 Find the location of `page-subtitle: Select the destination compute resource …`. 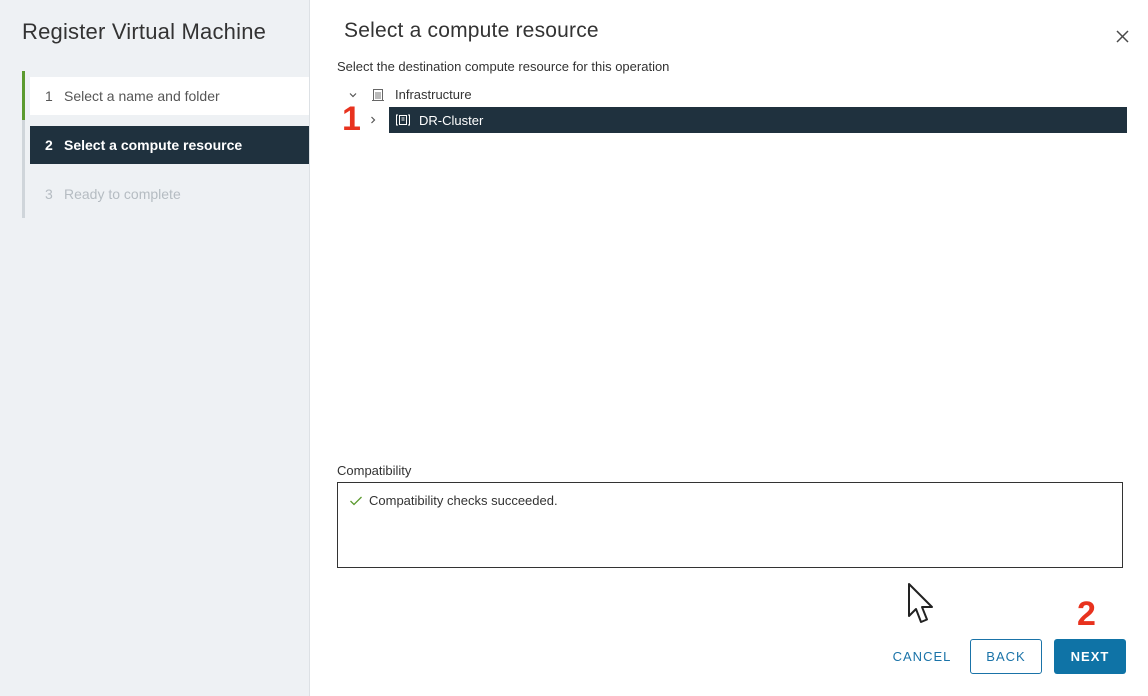

page-subtitle: Select the destination compute resource … is located at coordinates (503, 66).